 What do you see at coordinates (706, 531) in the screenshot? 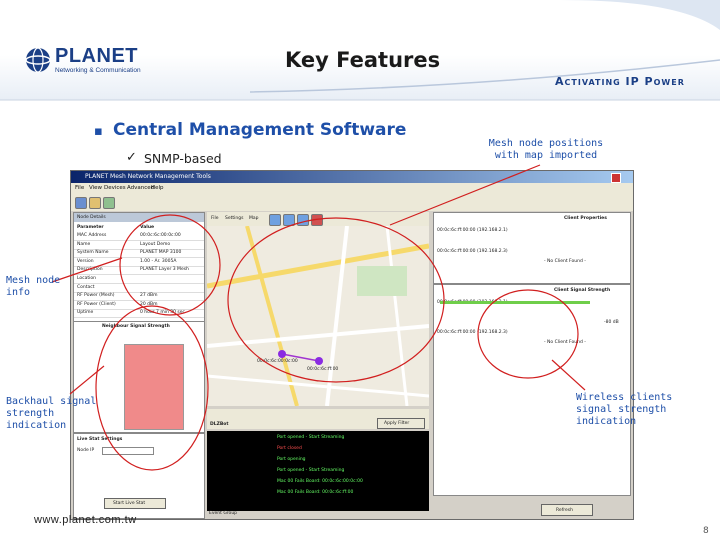
I see `page-number: 8` at bounding box center [706, 531].